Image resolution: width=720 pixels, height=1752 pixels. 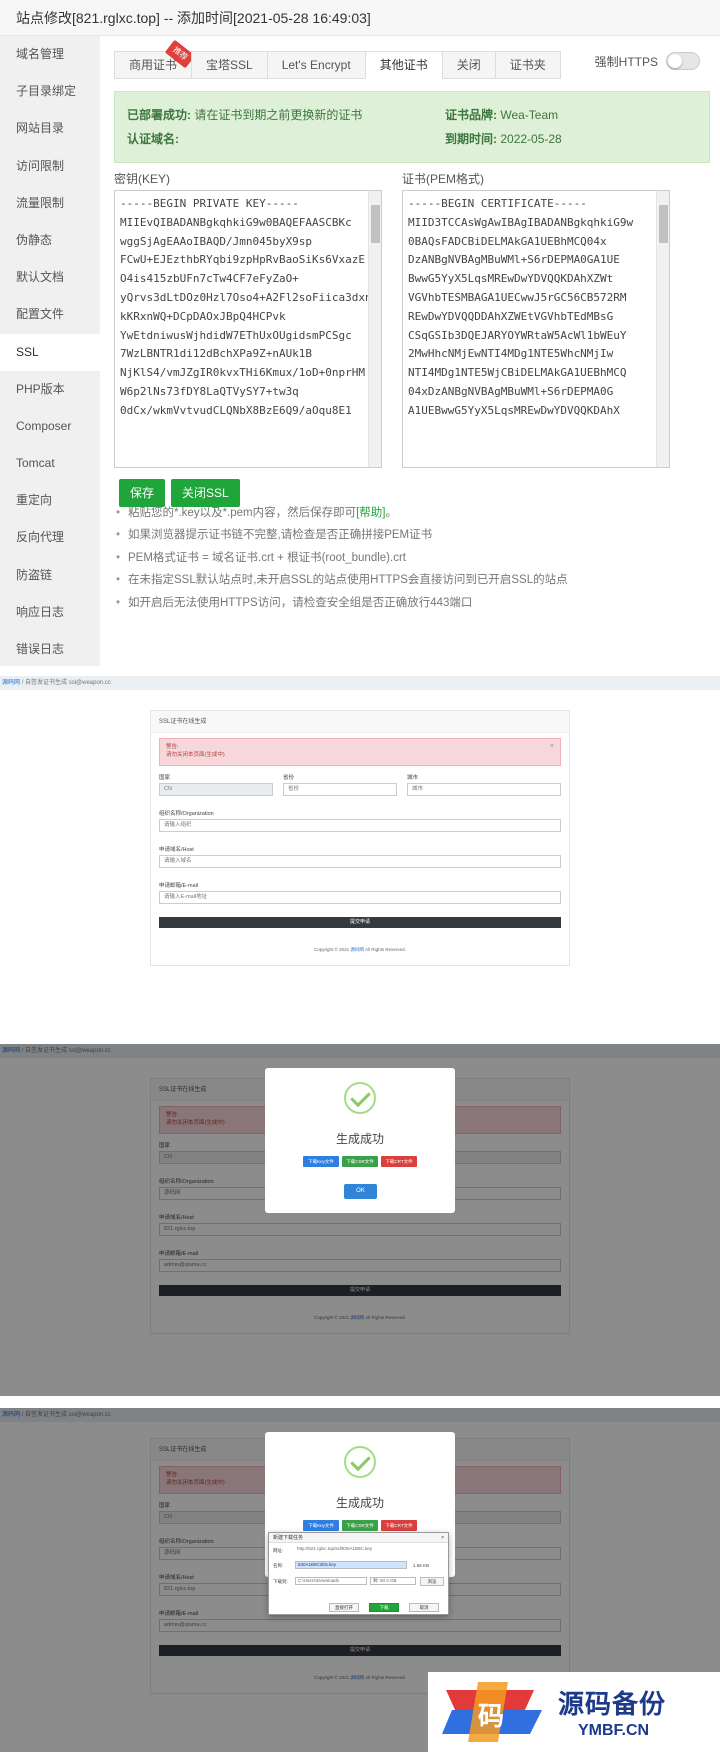 I want to click on brand-logo-icon: 码, so click(x=492, y=1712).